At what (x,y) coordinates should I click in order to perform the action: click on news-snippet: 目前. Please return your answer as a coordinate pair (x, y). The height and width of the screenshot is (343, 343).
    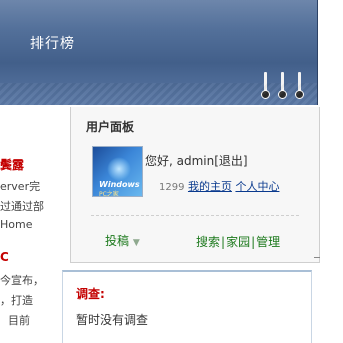
    Looking at the image, I should click on (19, 320).